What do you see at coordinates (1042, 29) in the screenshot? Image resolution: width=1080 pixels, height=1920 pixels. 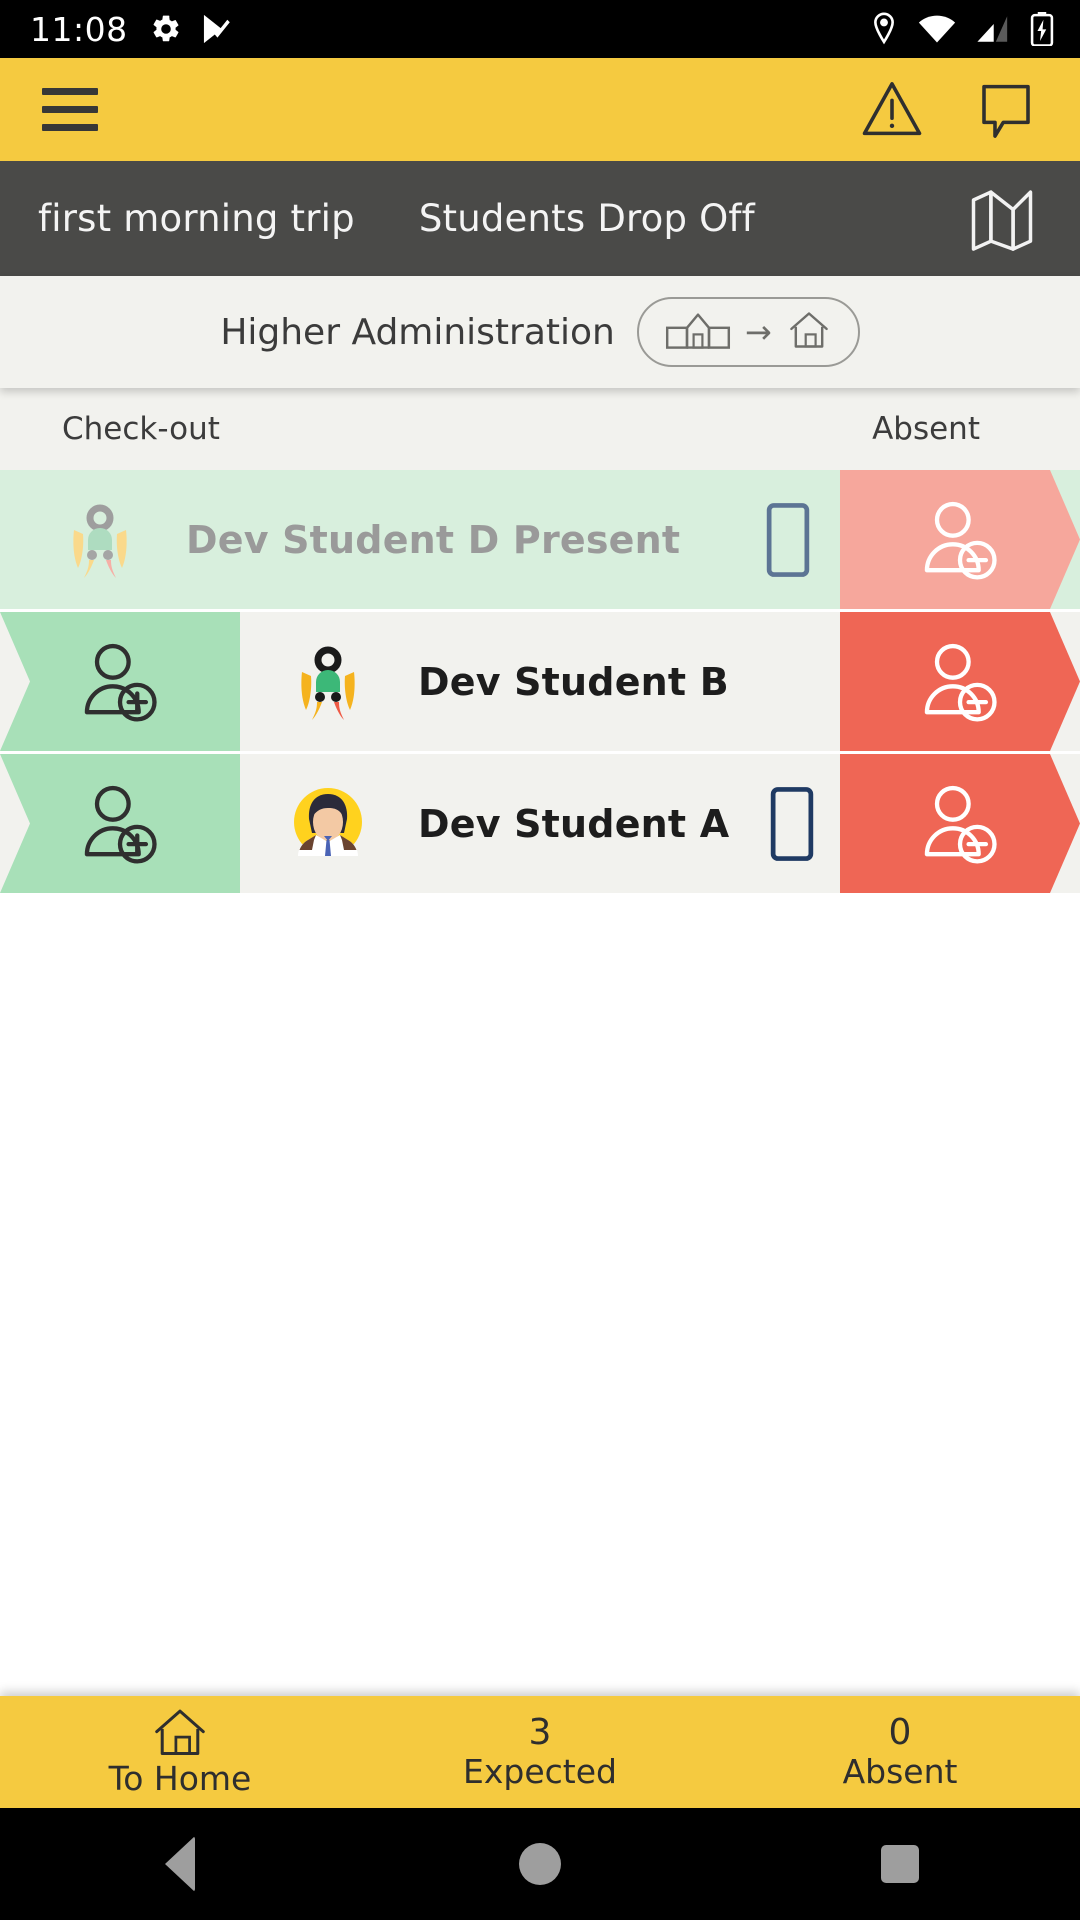 I see `battery-charging-icon` at bounding box center [1042, 29].